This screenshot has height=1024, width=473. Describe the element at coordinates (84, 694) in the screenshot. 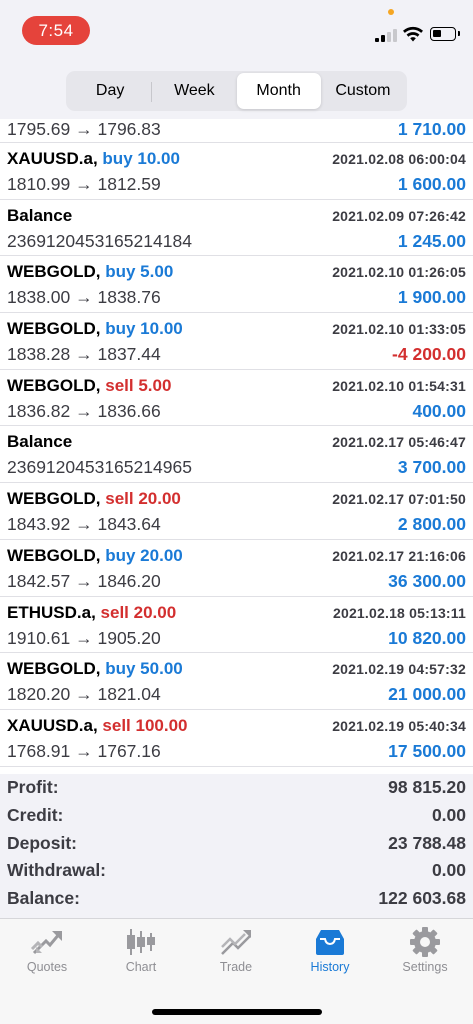

I see `row-prices: 1820.20 → 1821.04` at that location.